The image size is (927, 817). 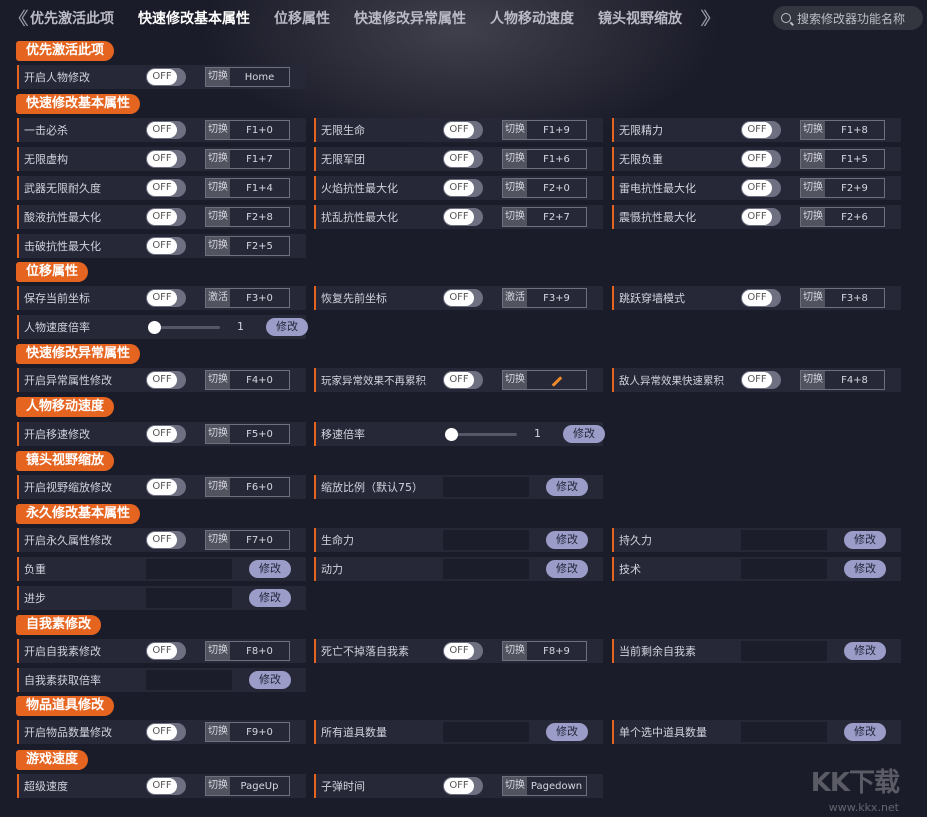 I want to click on hotkey-field: 切换 Home, so click(x=247, y=77).